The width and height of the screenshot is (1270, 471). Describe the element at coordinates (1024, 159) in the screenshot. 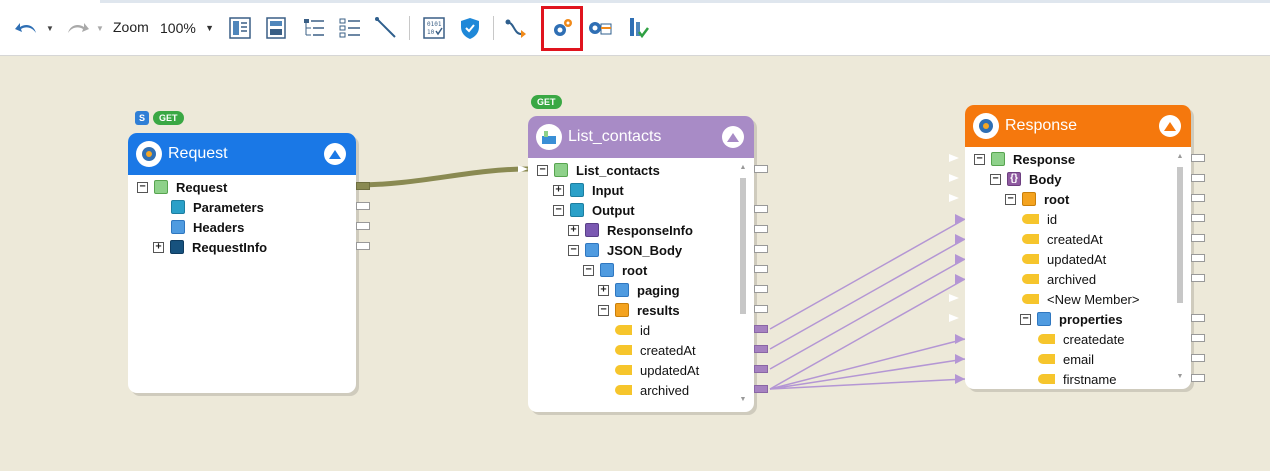

I see `tree-item-response: − Response` at that location.